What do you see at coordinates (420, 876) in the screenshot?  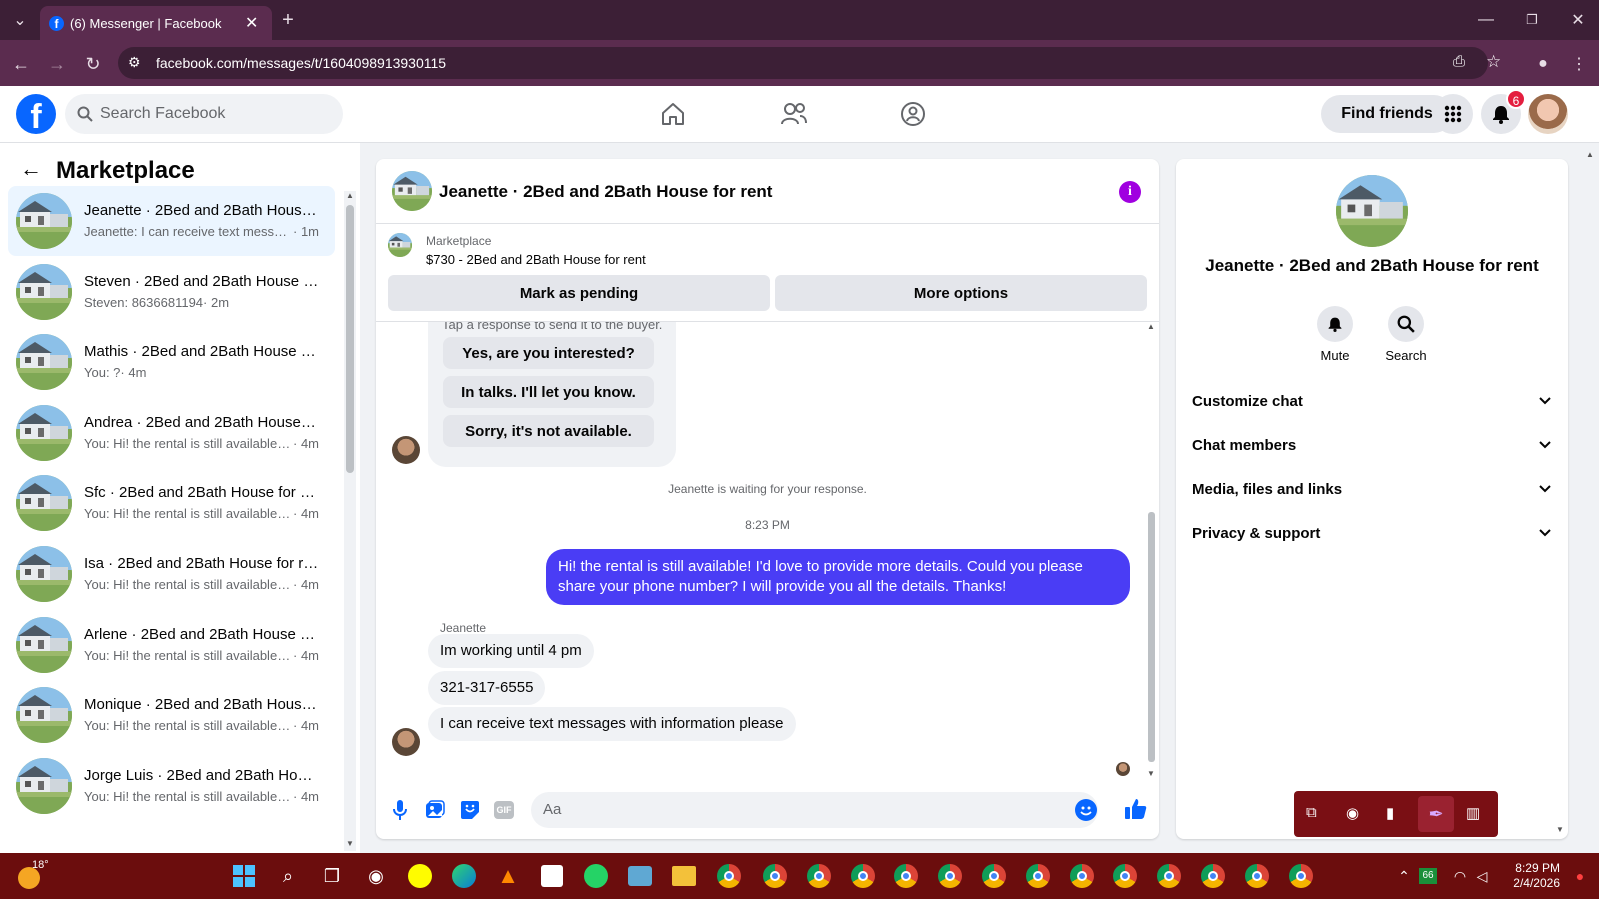 I see `snapchat-icon` at bounding box center [420, 876].